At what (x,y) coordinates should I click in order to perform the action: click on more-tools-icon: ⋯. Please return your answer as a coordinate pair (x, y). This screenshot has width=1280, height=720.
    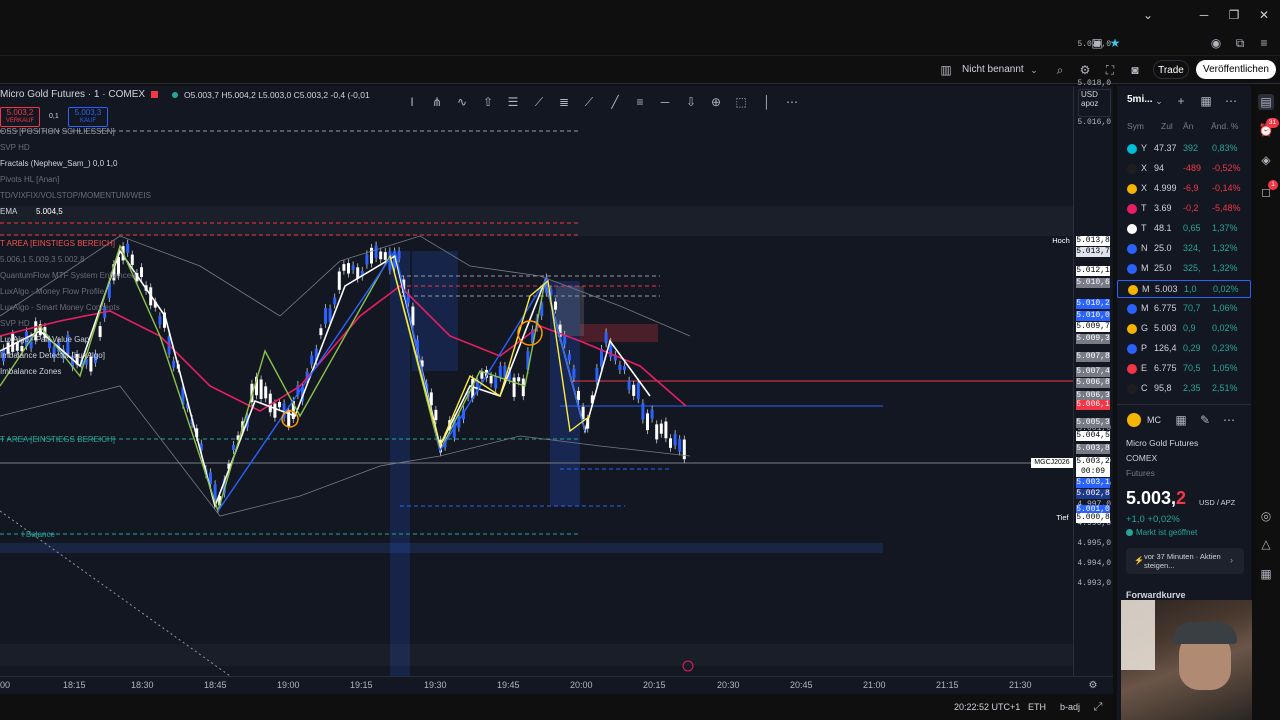
    Looking at the image, I should click on (792, 102).